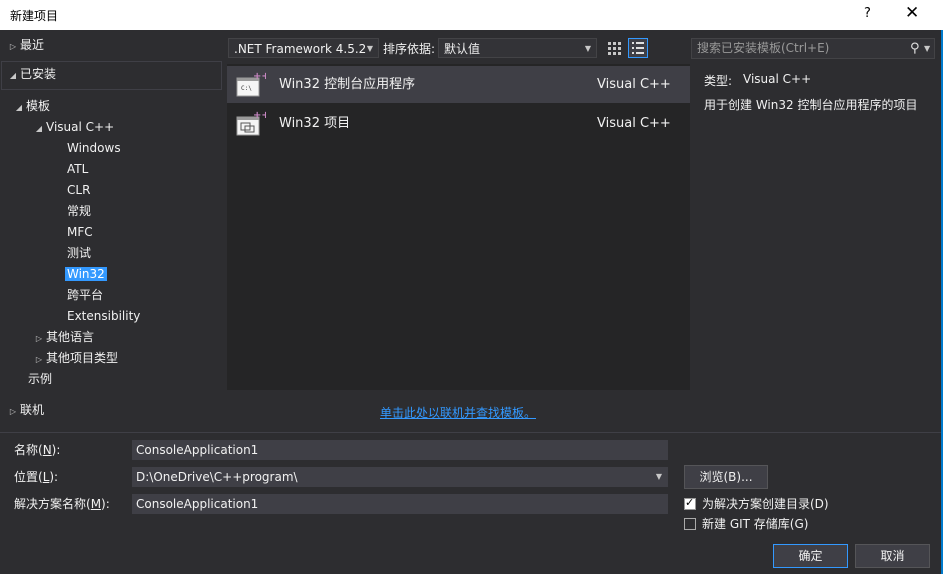 This screenshot has height=574, width=943. Describe the element at coordinates (85, 295) in the screenshot. I see `tree-item-cross-platform: 跨平台` at that location.